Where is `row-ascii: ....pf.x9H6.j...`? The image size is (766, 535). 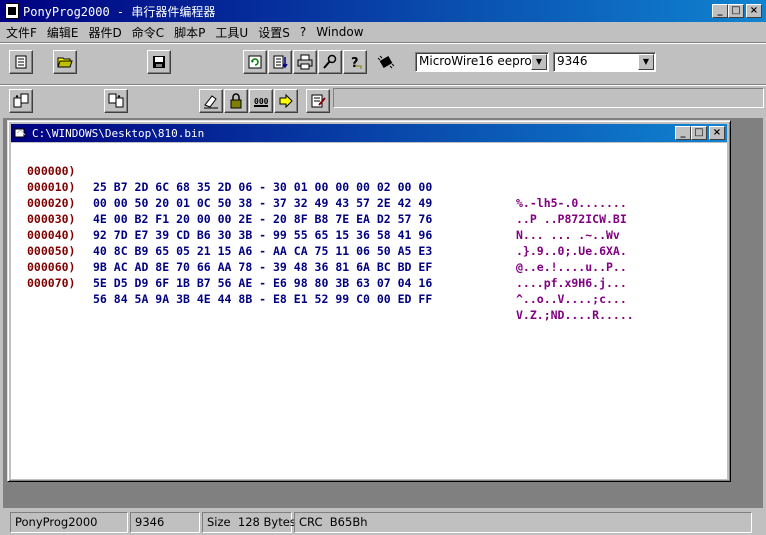
row-ascii: ....pf.x9H6.j... is located at coordinates (571, 283).